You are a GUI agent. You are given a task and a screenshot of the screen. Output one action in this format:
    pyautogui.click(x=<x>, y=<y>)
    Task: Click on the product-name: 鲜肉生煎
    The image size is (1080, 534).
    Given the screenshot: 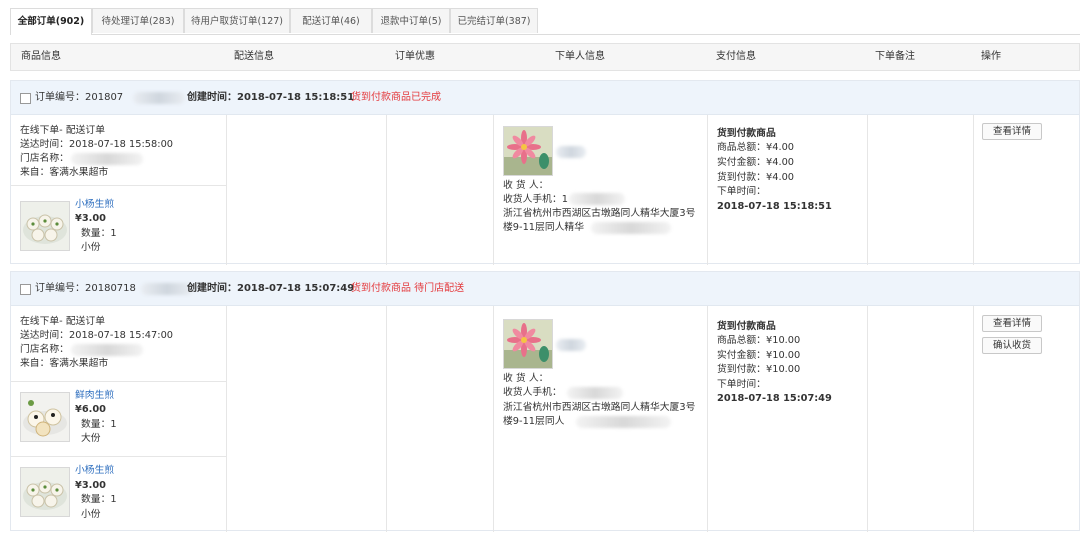 What is the action you would take?
    pyautogui.click(x=94, y=396)
    